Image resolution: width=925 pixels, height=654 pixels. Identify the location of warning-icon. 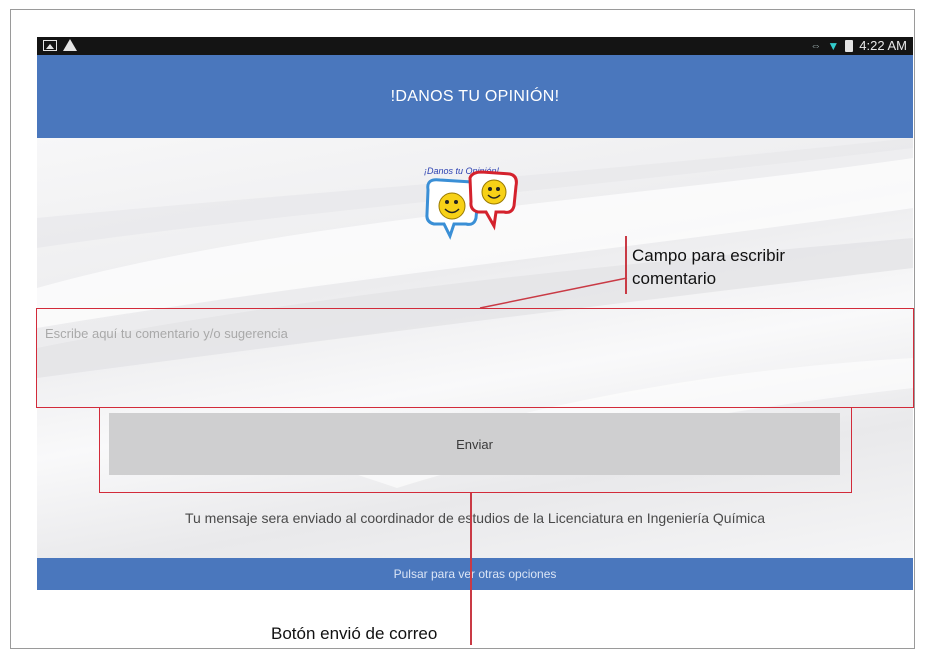
(70, 45).